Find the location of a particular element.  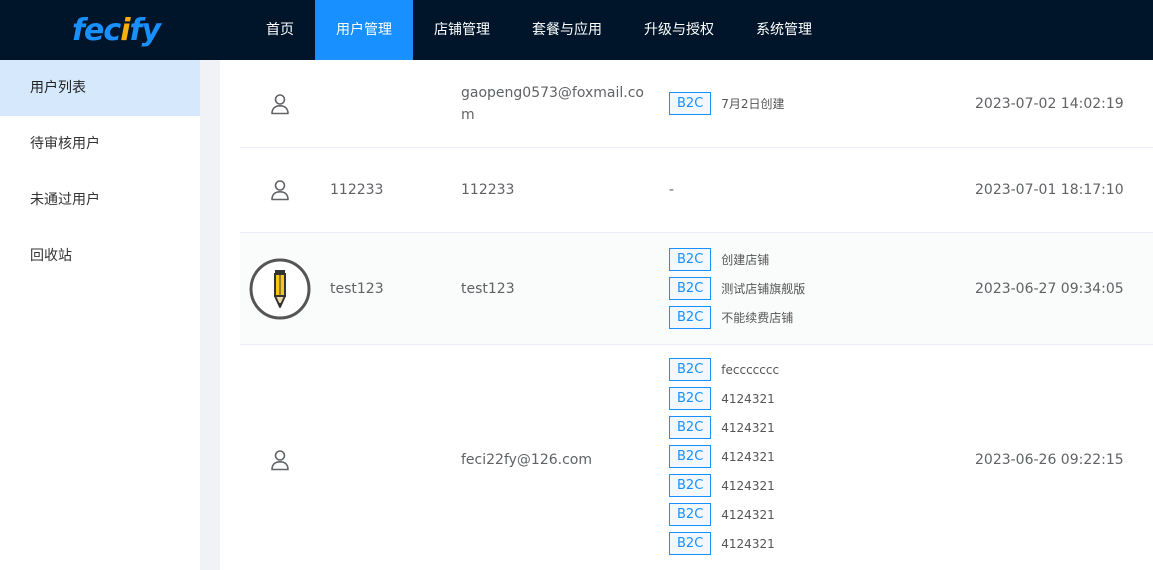

shop-name: 不能续费店铺 is located at coordinates (757, 317).